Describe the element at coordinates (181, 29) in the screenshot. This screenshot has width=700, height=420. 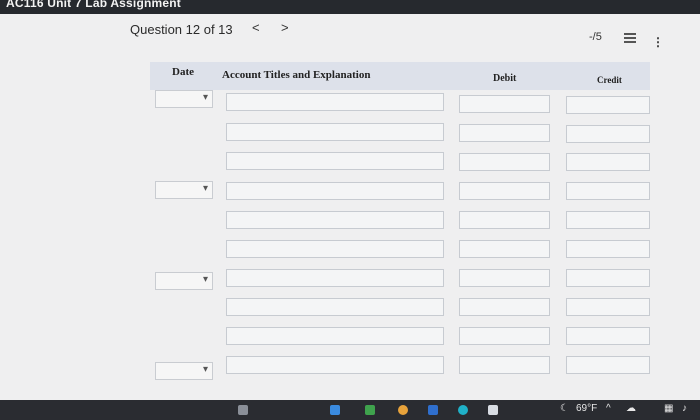
I see `question-counter: Question 12 of 13` at that location.